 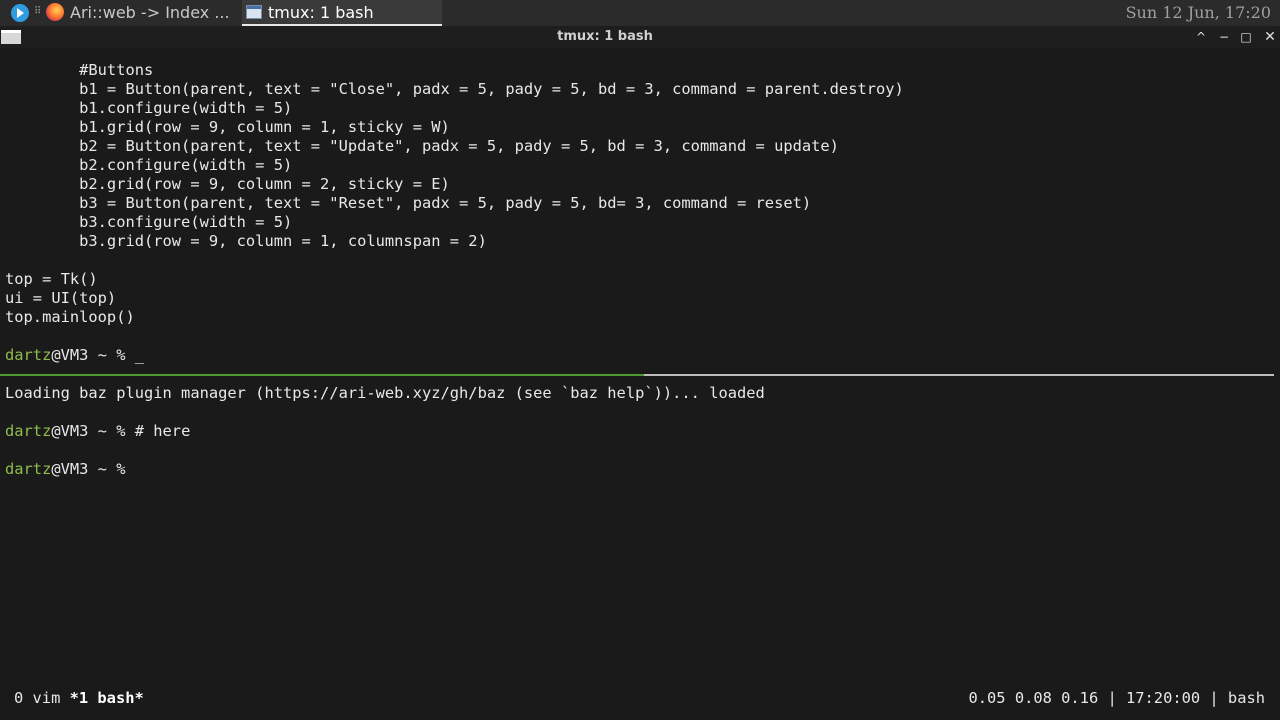 I want to click on taskbar-item-tmux: tmux: 1 bash, so click(x=342, y=13).